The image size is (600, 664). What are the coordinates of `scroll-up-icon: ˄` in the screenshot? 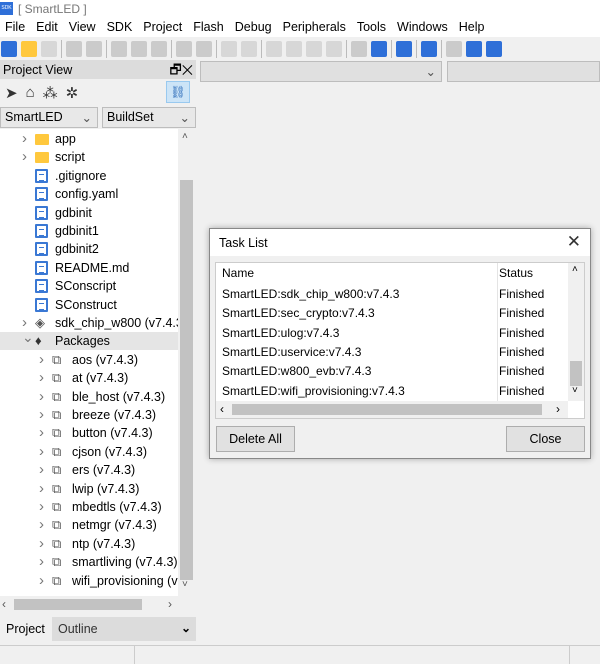 It's located at (185, 136).